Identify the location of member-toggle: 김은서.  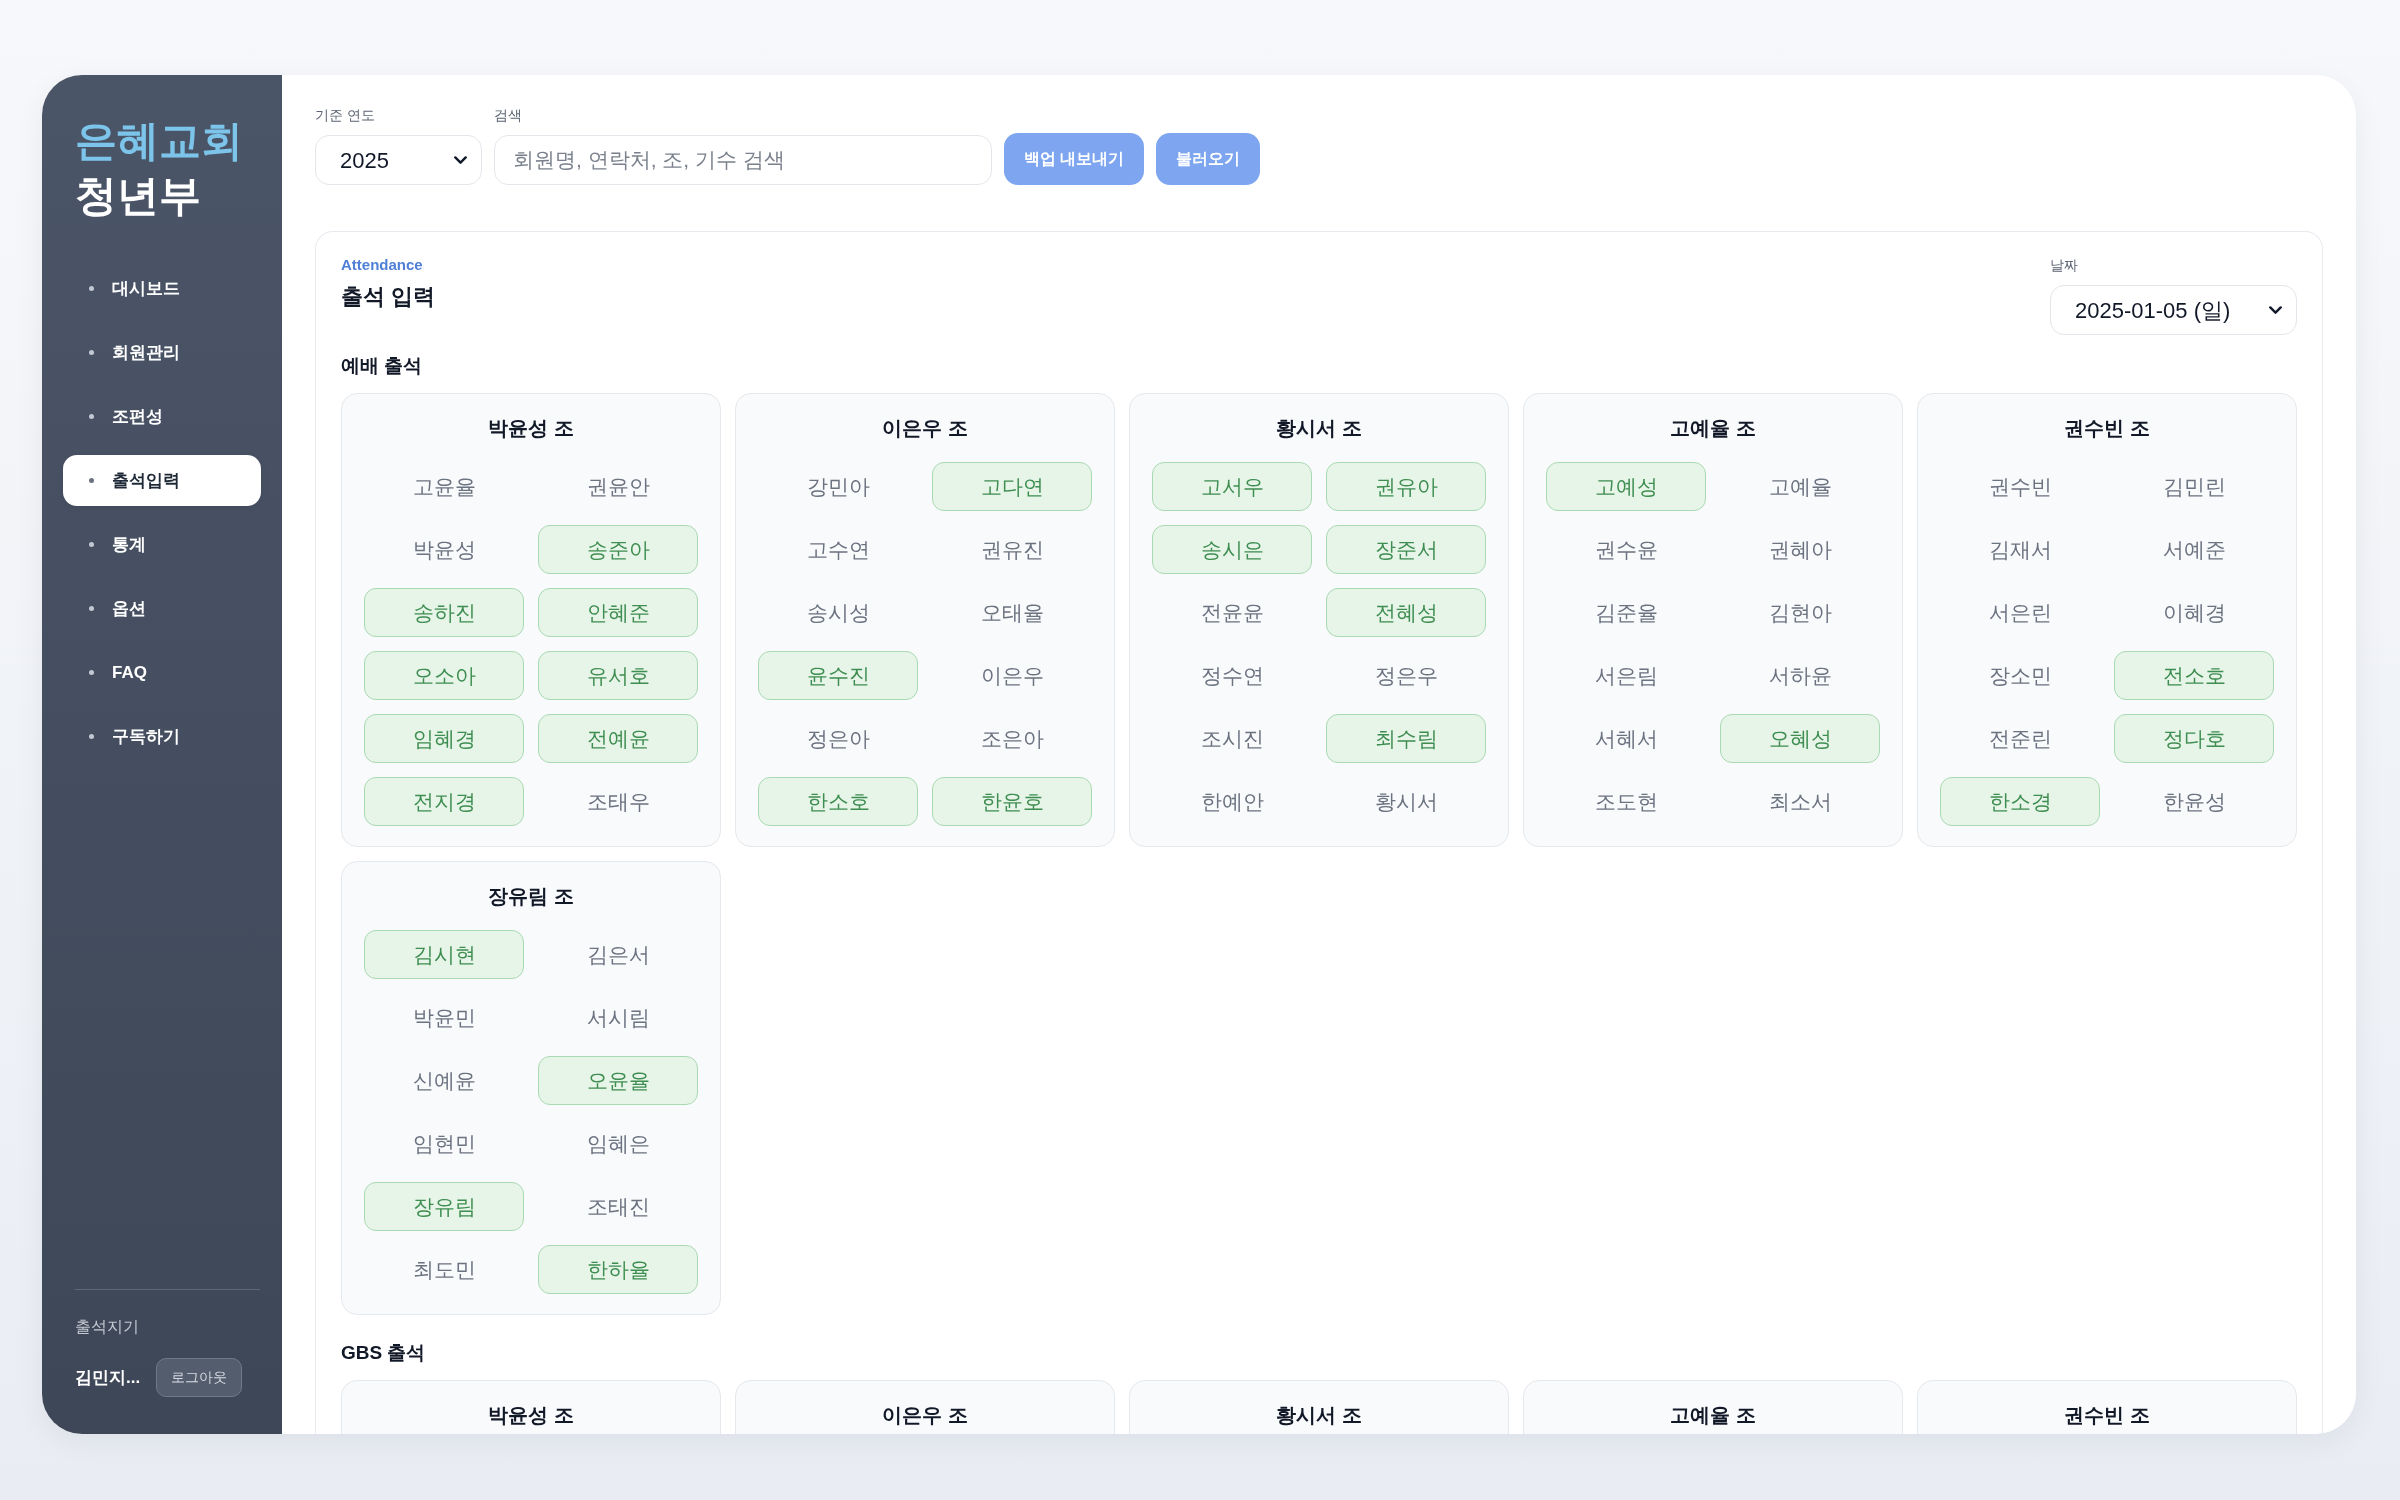
(618, 954).